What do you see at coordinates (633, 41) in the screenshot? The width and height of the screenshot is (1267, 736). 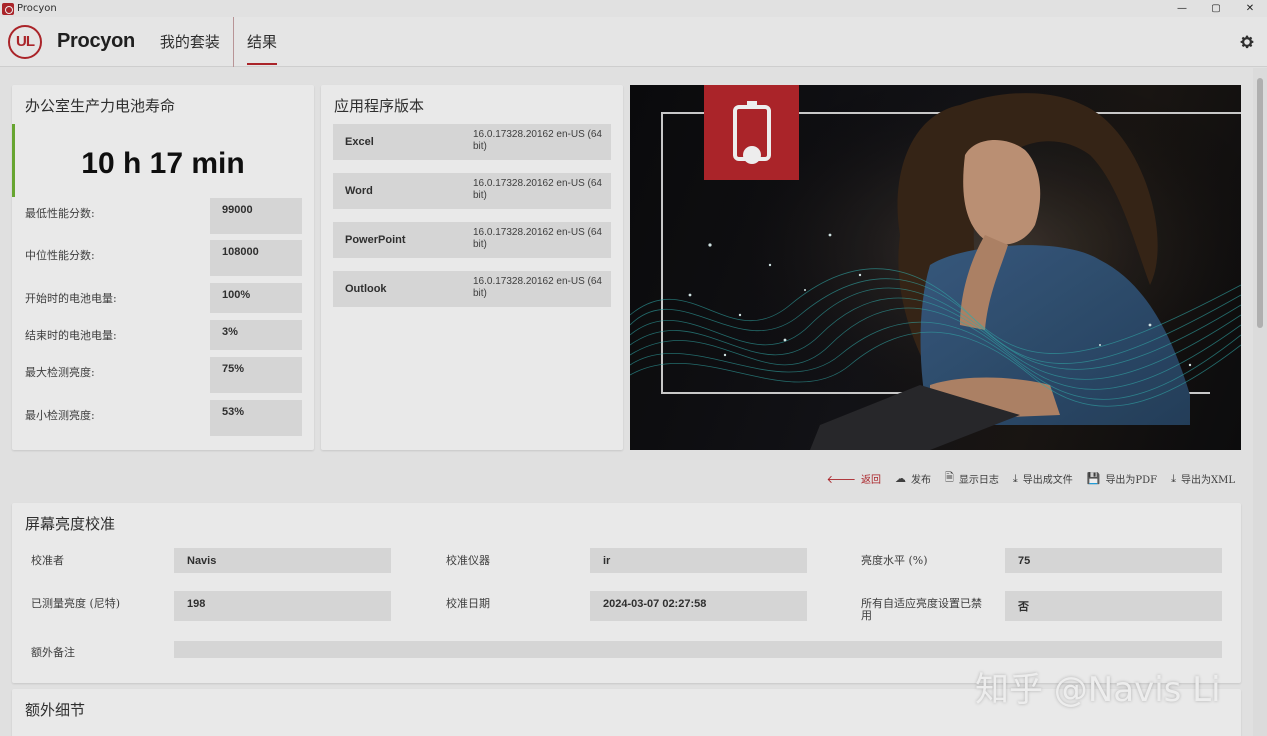 I see `app-header: UL Procyon 我的套装 结果` at bounding box center [633, 41].